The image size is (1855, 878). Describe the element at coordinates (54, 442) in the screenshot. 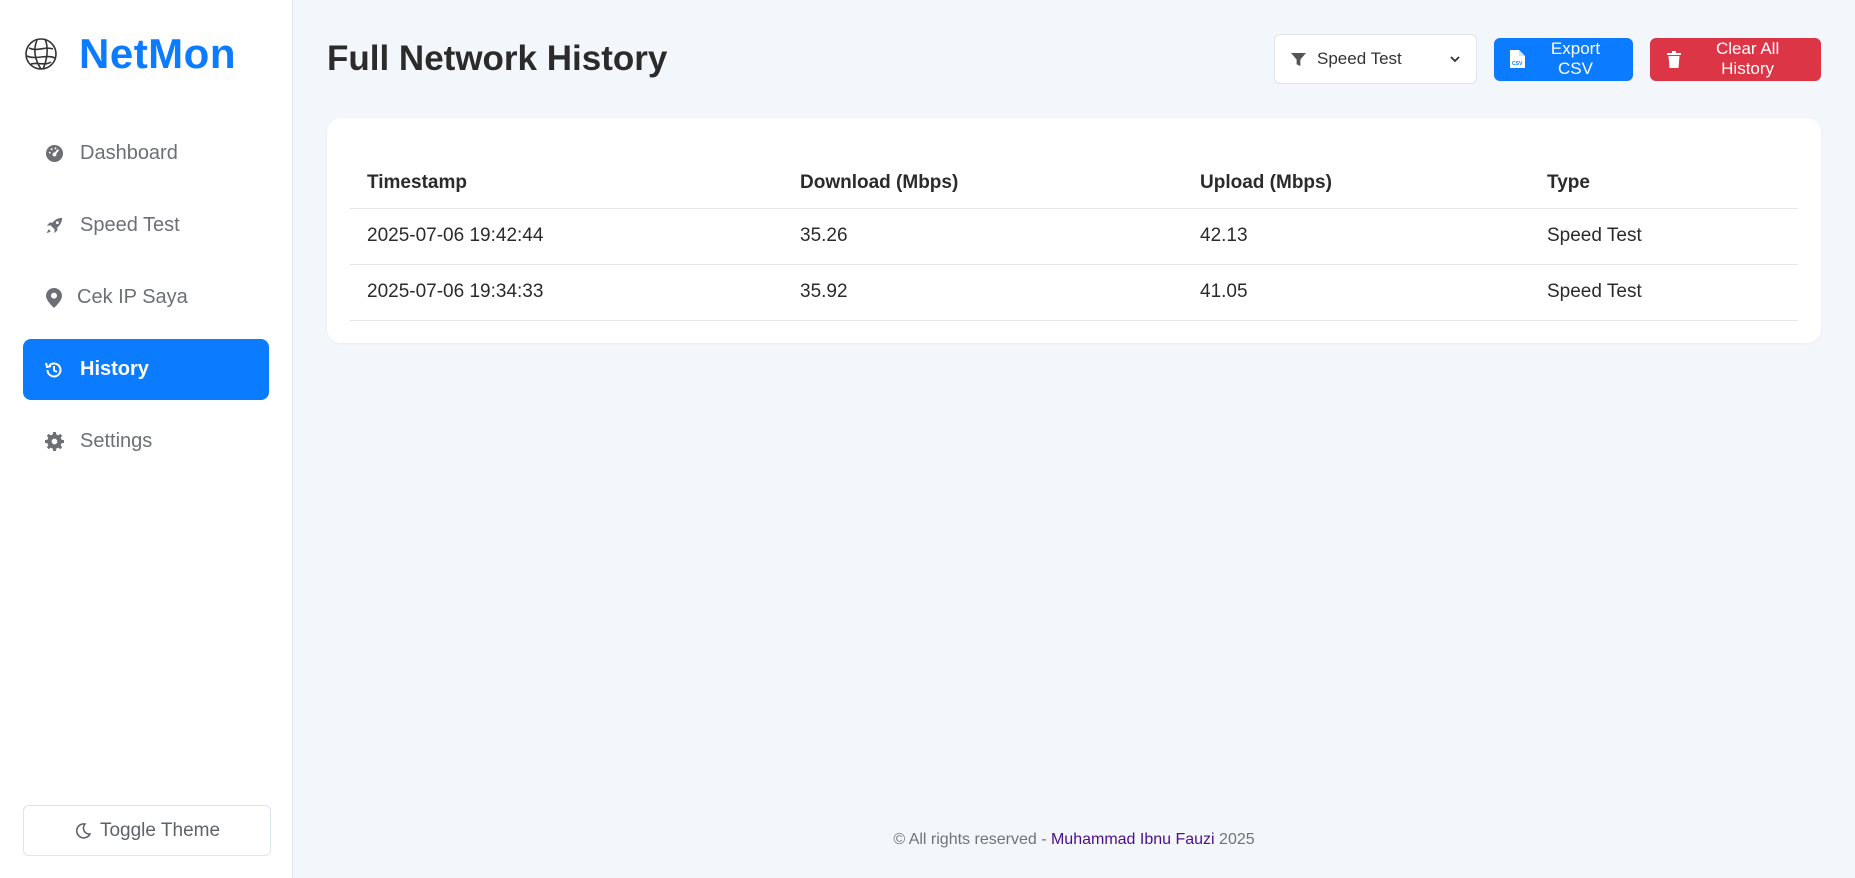

I see `gear-icon` at that location.